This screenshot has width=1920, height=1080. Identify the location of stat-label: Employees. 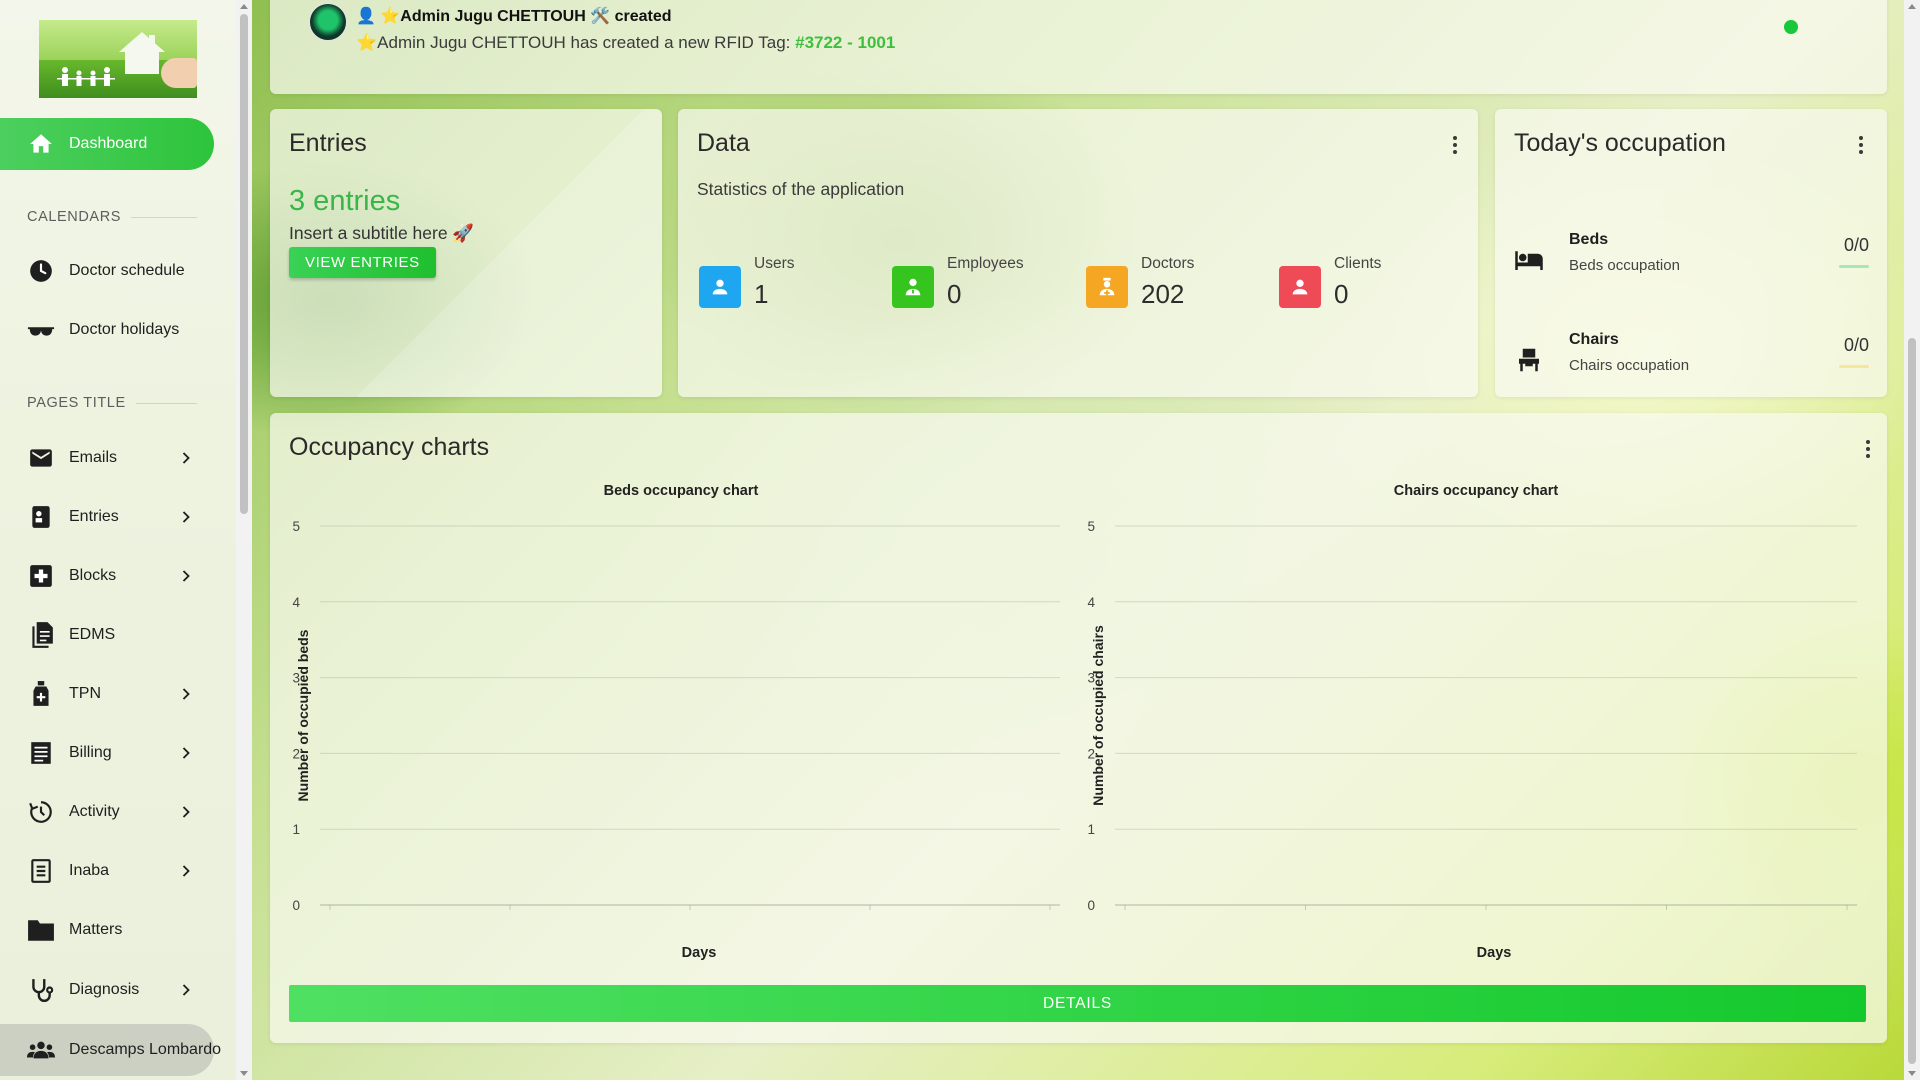
(985, 263).